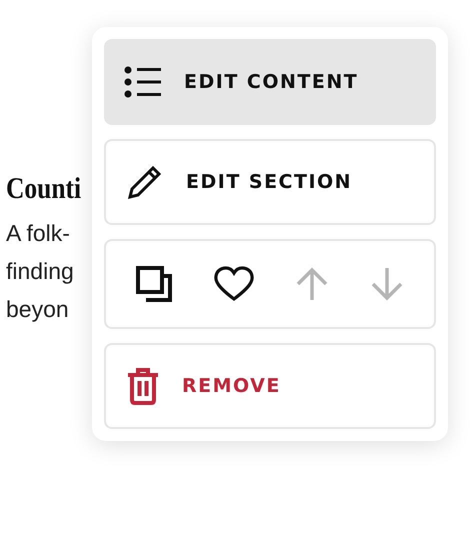 This screenshot has height=536, width=476. What do you see at coordinates (270, 386) in the screenshot?
I see `remove-button: REMOVE` at bounding box center [270, 386].